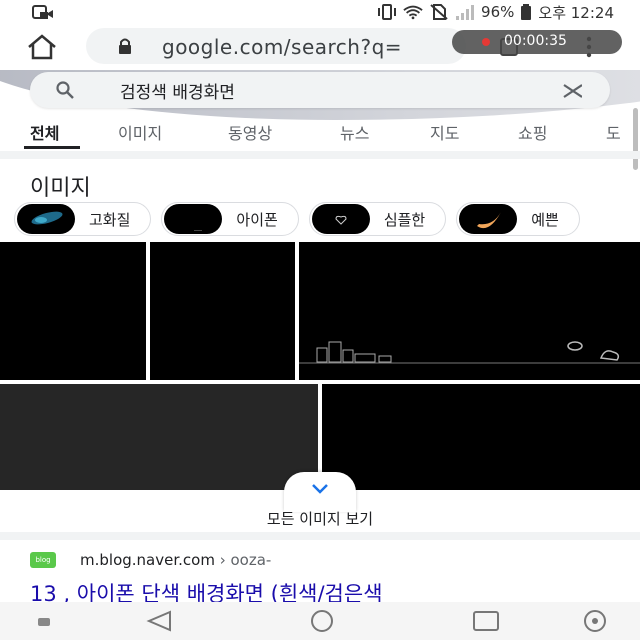 The image size is (640, 640). Describe the element at coordinates (159, 621) in the screenshot. I see `back-icon` at that location.